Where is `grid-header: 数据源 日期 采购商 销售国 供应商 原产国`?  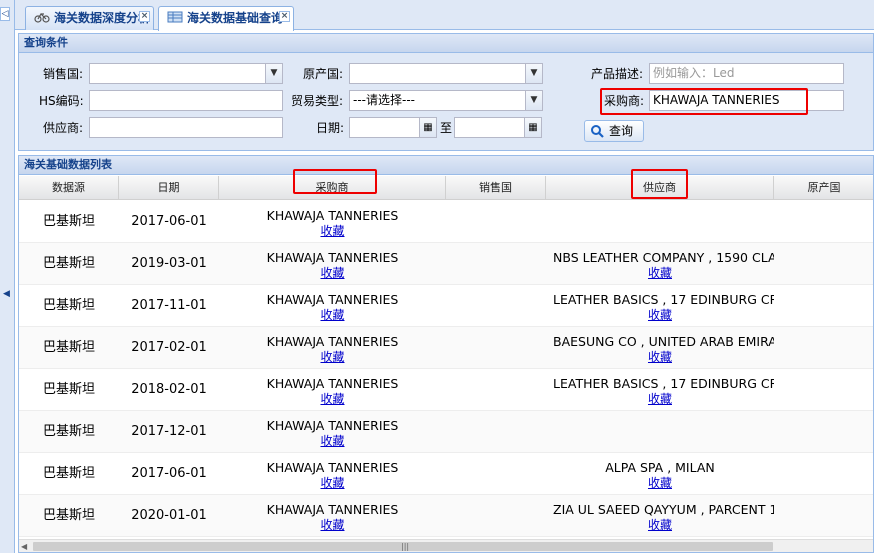
grid-header: 数据源 日期 采购商 销售国 供应商 原产国 is located at coordinates (446, 188).